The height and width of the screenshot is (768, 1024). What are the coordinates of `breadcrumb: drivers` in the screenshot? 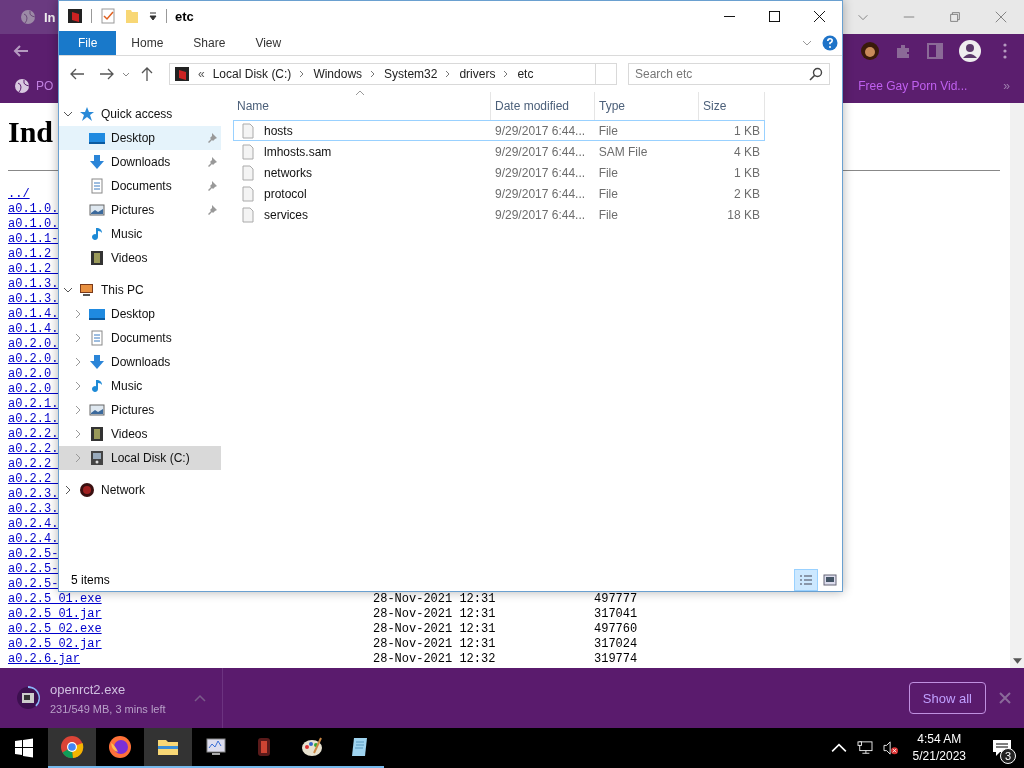 It's located at (477, 74).